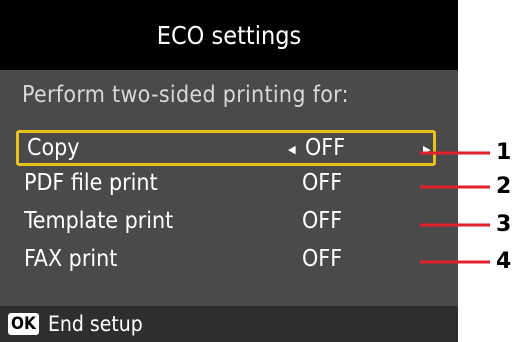 This screenshot has height=342, width=516. Describe the element at coordinates (504, 261) in the screenshot. I see `callout-number: 4` at that location.